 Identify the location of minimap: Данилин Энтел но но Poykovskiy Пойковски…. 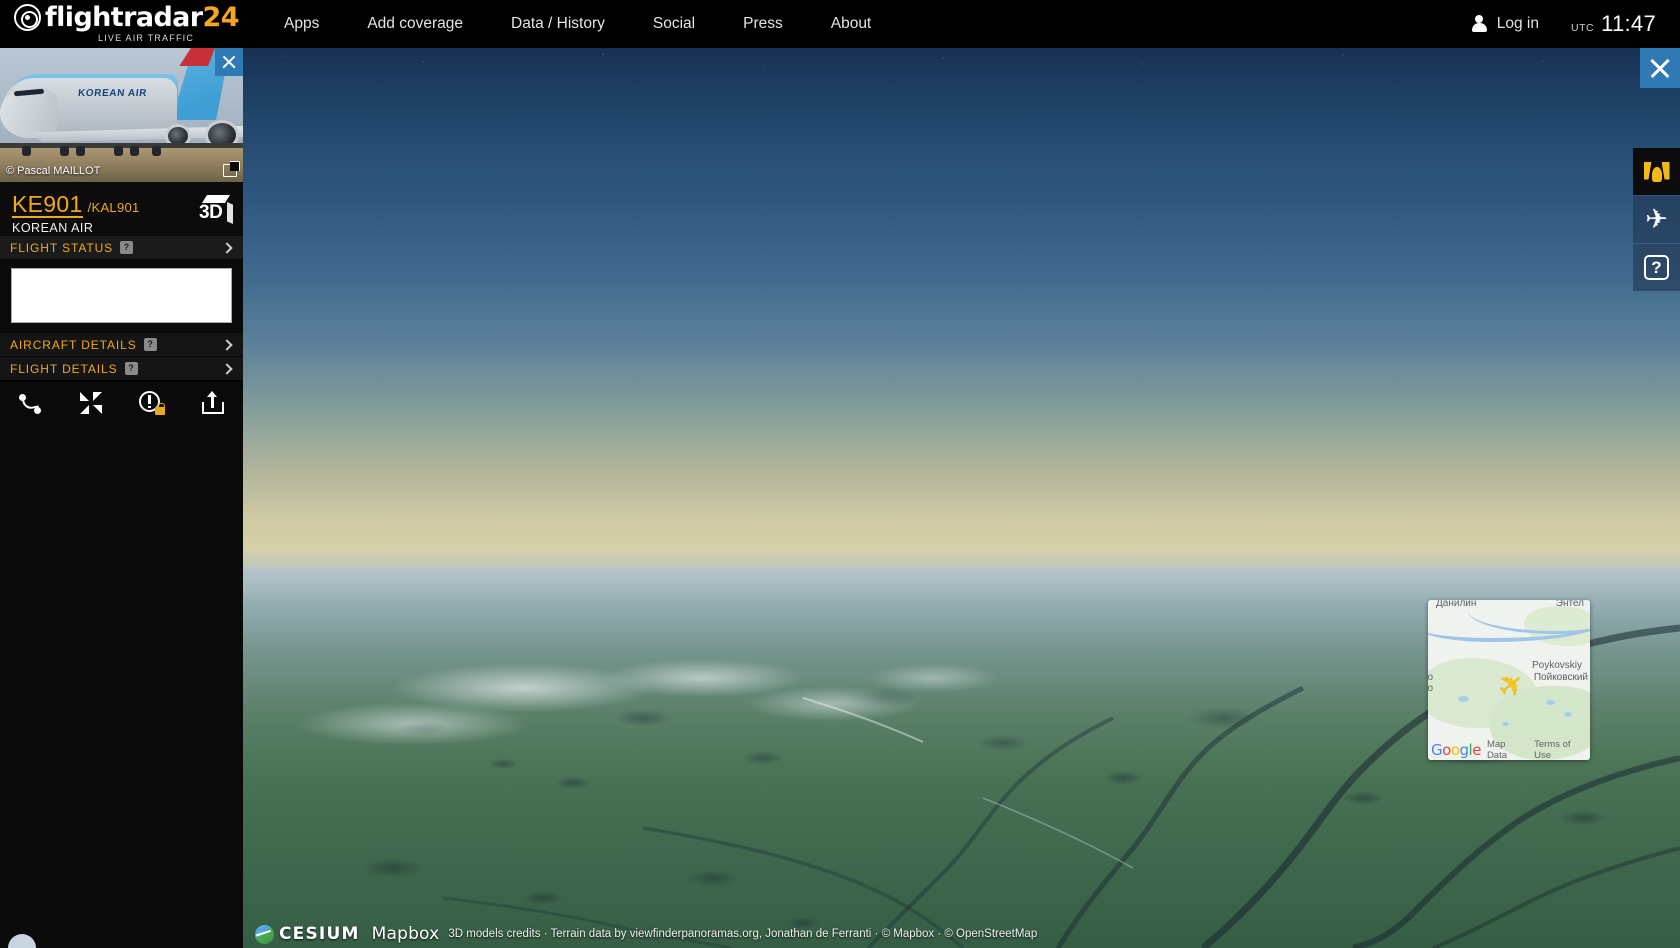
(1509, 680).